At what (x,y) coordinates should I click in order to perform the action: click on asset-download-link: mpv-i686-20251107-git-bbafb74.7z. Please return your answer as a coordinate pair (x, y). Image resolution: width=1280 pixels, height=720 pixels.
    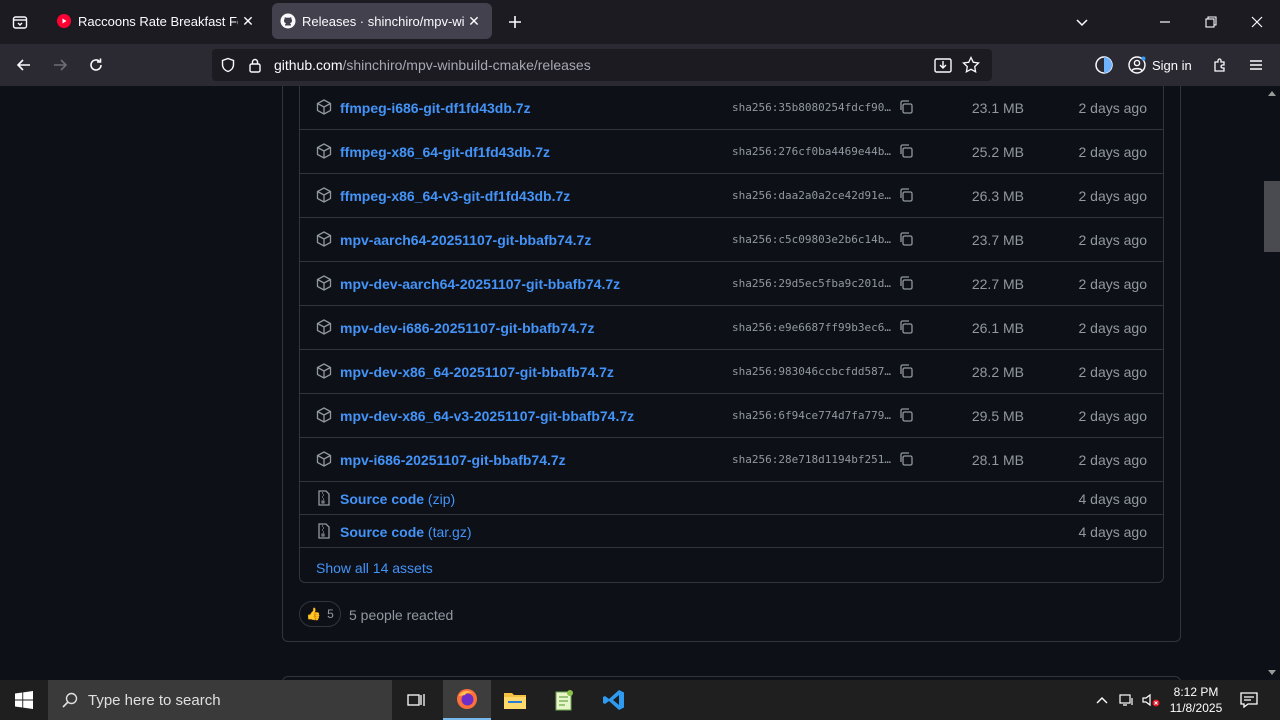
    Looking at the image, I should click on (453, 460).